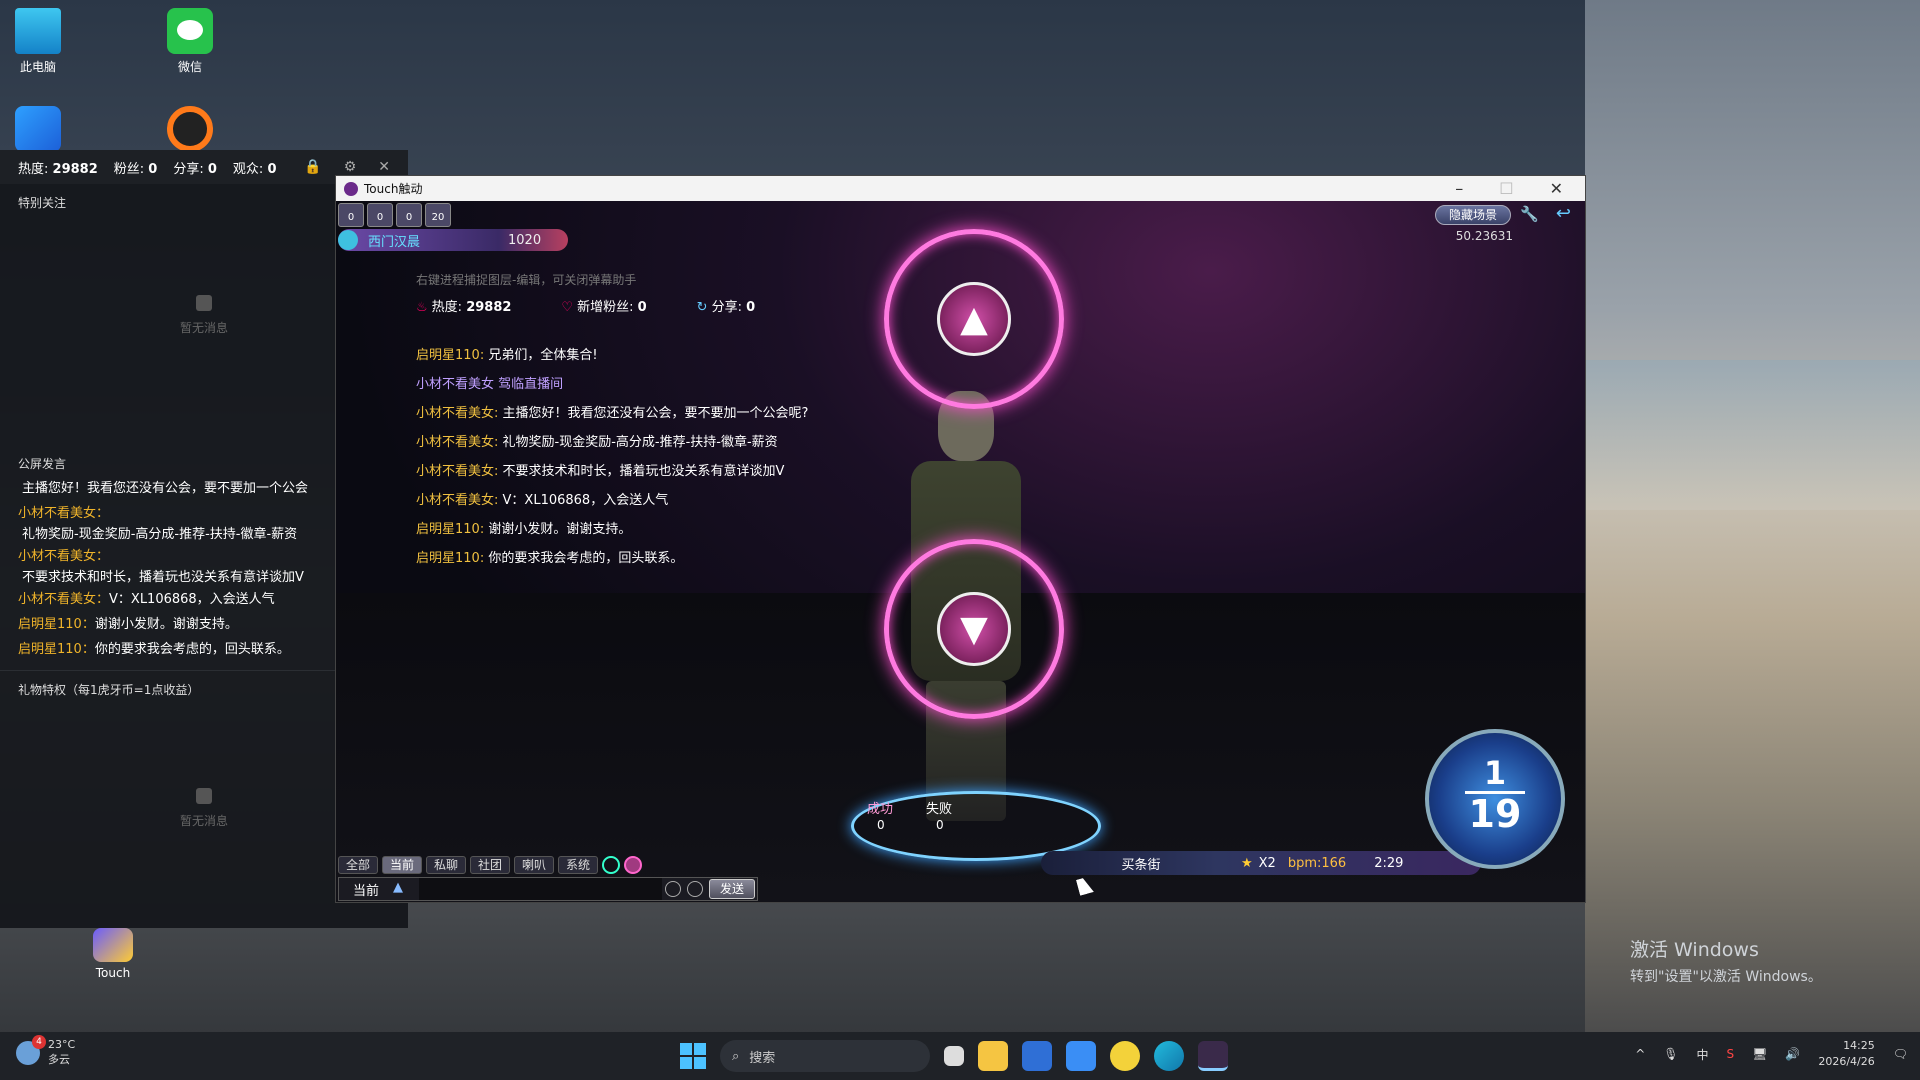 This screenshot has height=1080, width=1920. I want to click on minimize-icon: –, so click(1459, 188).